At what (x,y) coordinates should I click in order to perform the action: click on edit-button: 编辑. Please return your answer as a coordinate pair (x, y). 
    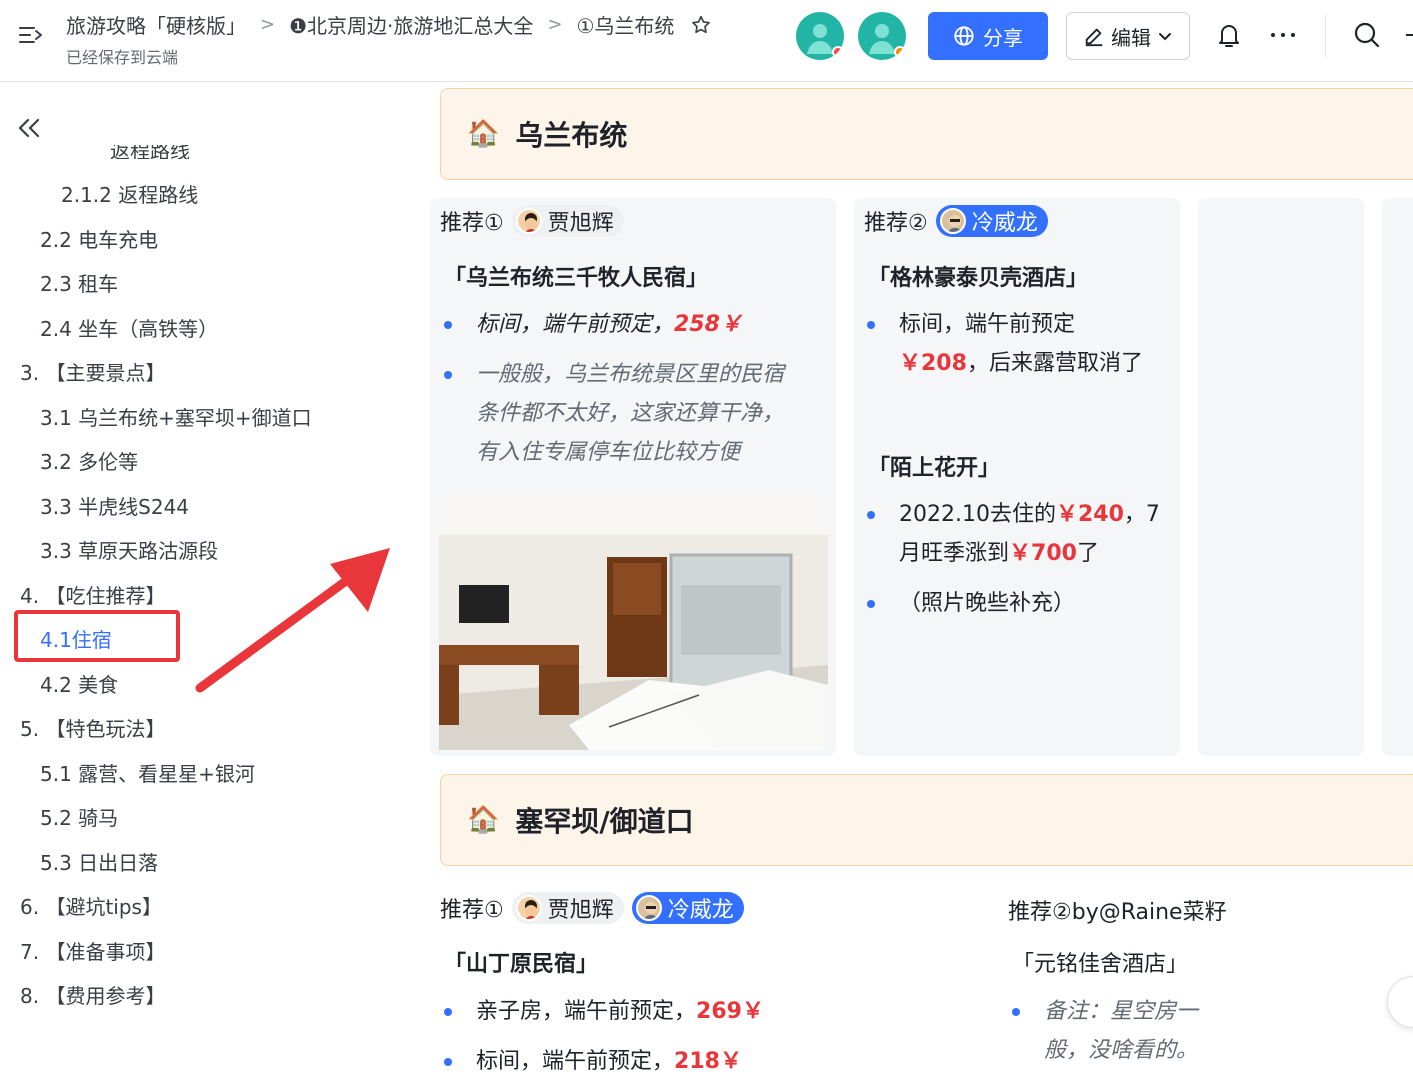
    Looking at the image, I should click on (1128, 36).